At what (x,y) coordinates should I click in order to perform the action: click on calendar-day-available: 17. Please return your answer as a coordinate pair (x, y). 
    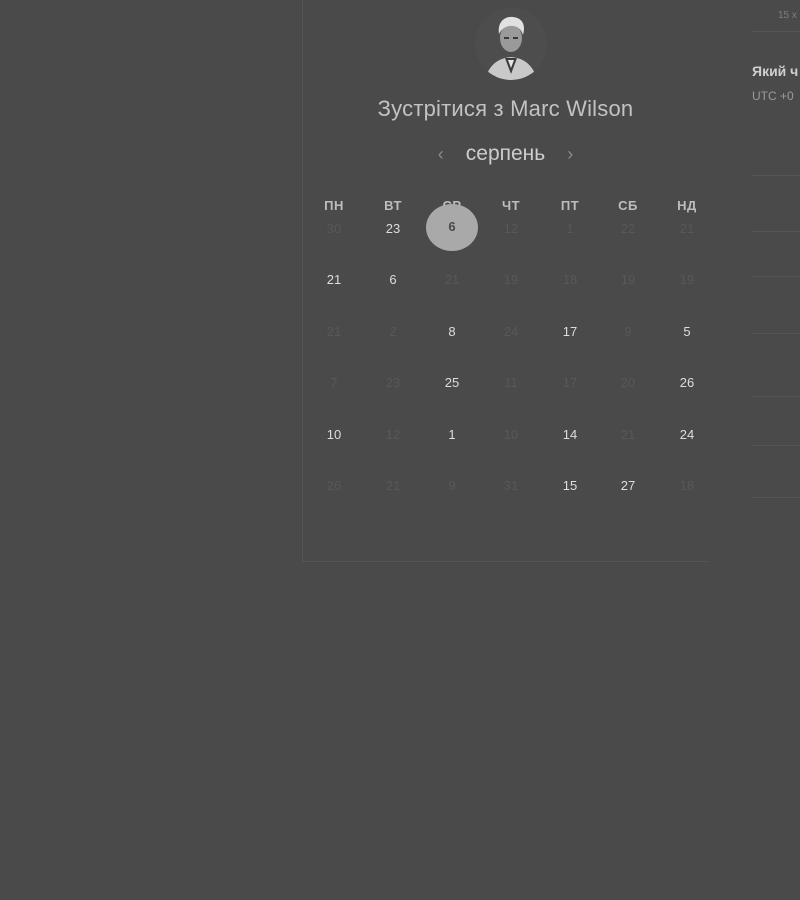
    Looking at the image, I should click on (570, 332).